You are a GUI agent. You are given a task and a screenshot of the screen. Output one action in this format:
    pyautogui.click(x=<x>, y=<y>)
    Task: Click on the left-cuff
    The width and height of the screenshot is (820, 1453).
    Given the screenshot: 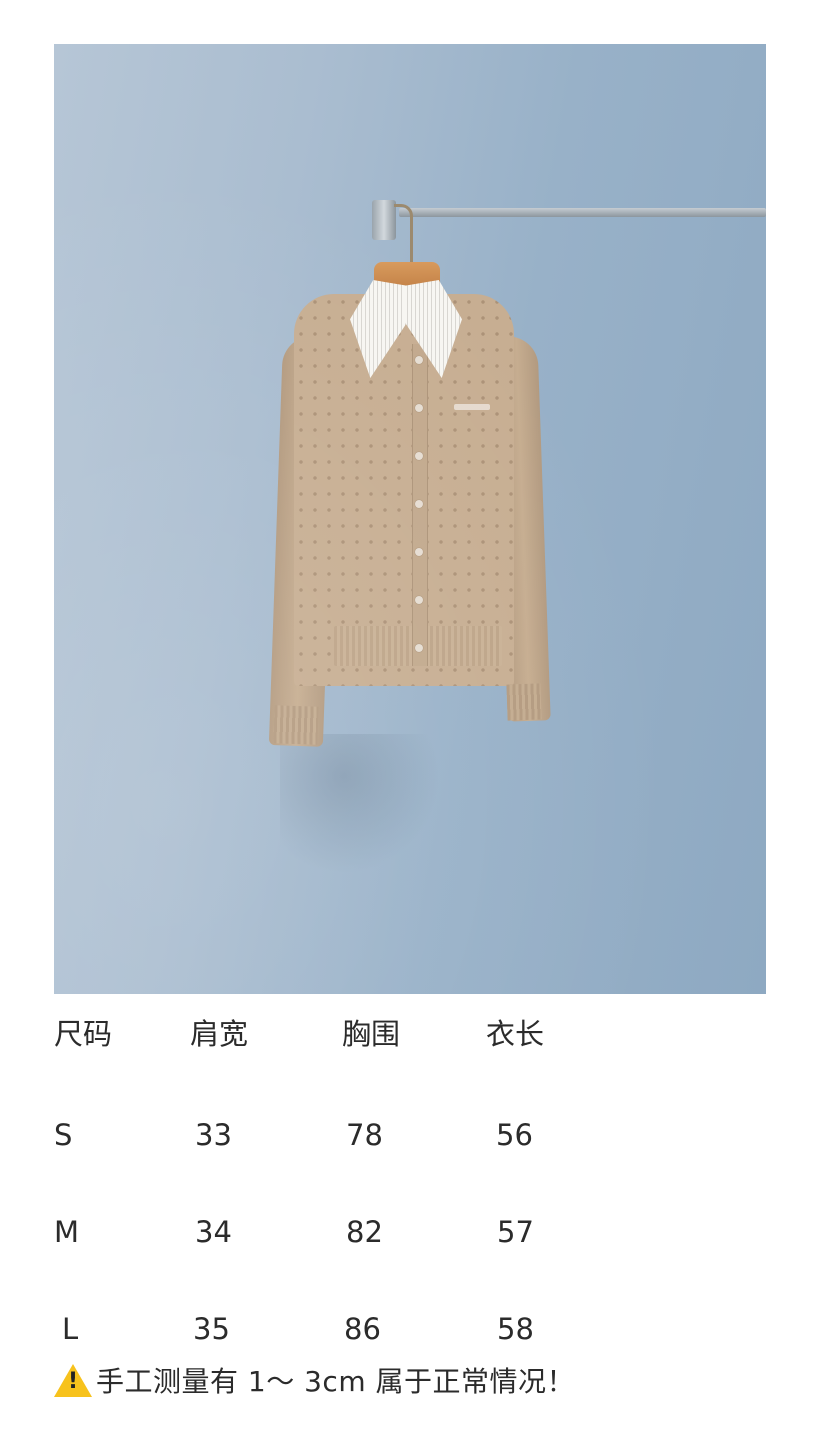 What is the action you would take?
    pyautogui.click(x=296, y=725)
    